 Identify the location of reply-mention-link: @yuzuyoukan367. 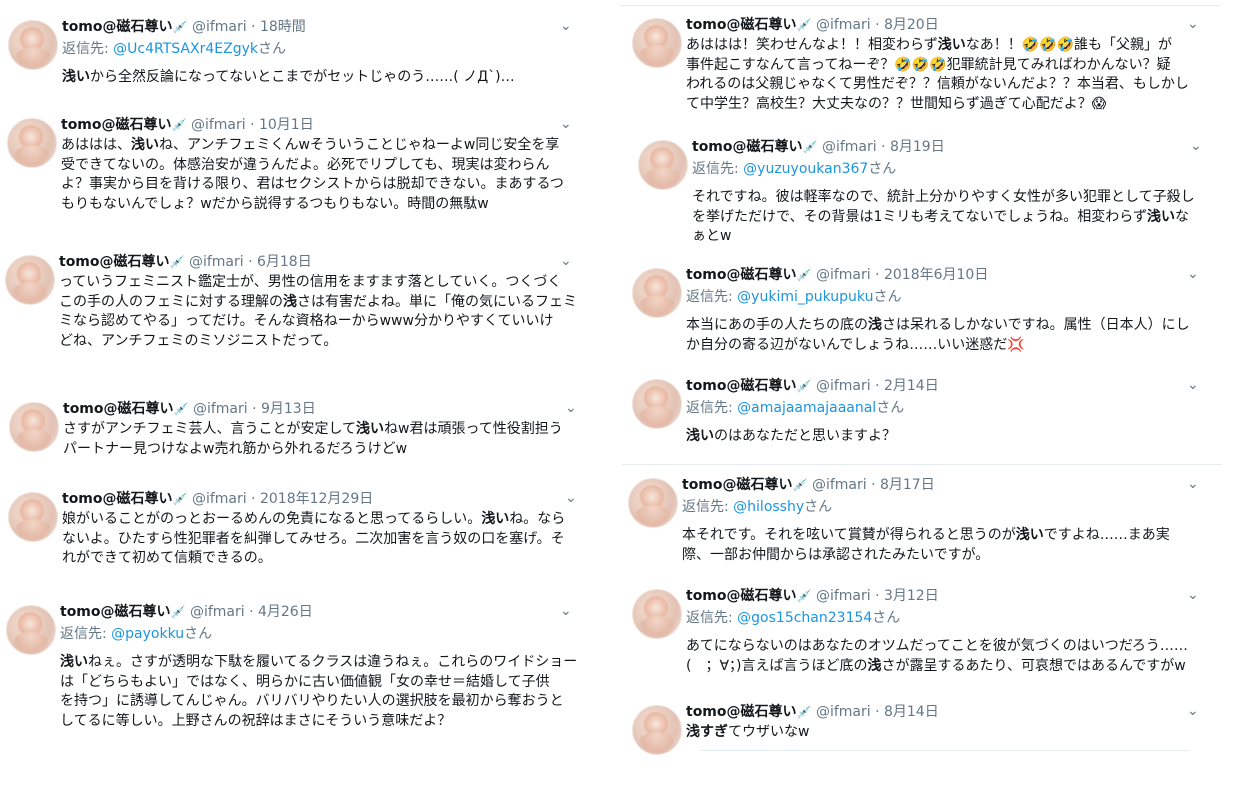
(805, 169).